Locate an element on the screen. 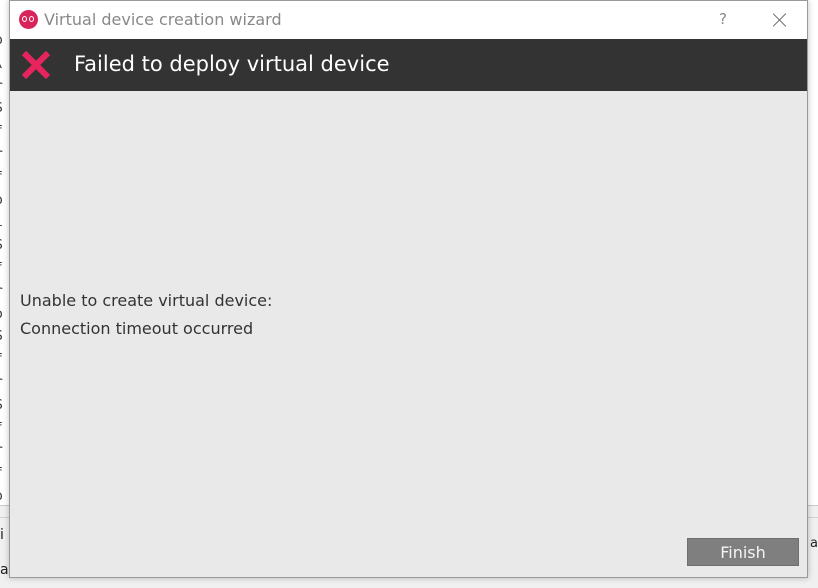  dialog-title: Virtual device creation wizard is located at coordinates (163, 19).